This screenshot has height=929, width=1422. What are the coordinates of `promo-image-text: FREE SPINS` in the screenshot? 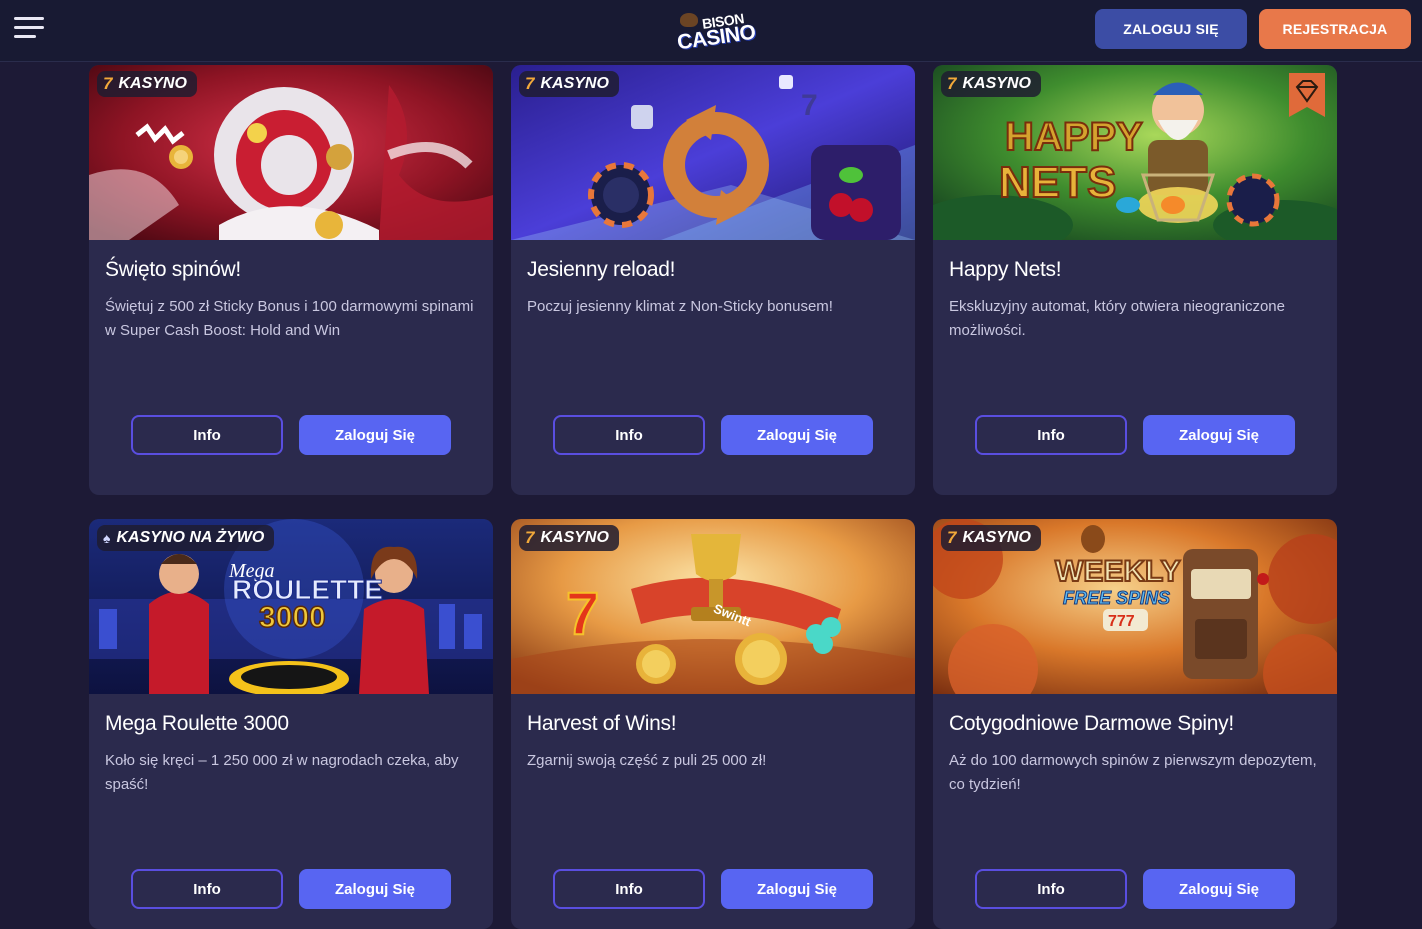 It's located at (1116, 598).